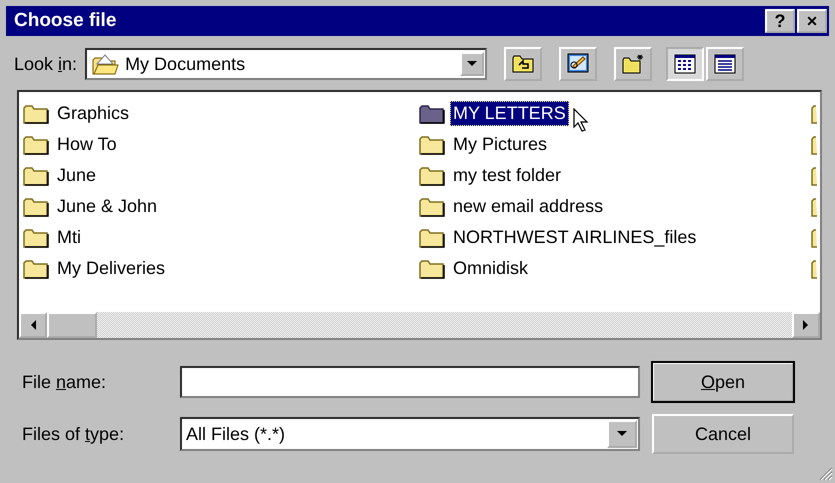 The height and width of the screenshot is (483, 835). I want to click on cancel-button: Cancel, so click(723, 434).